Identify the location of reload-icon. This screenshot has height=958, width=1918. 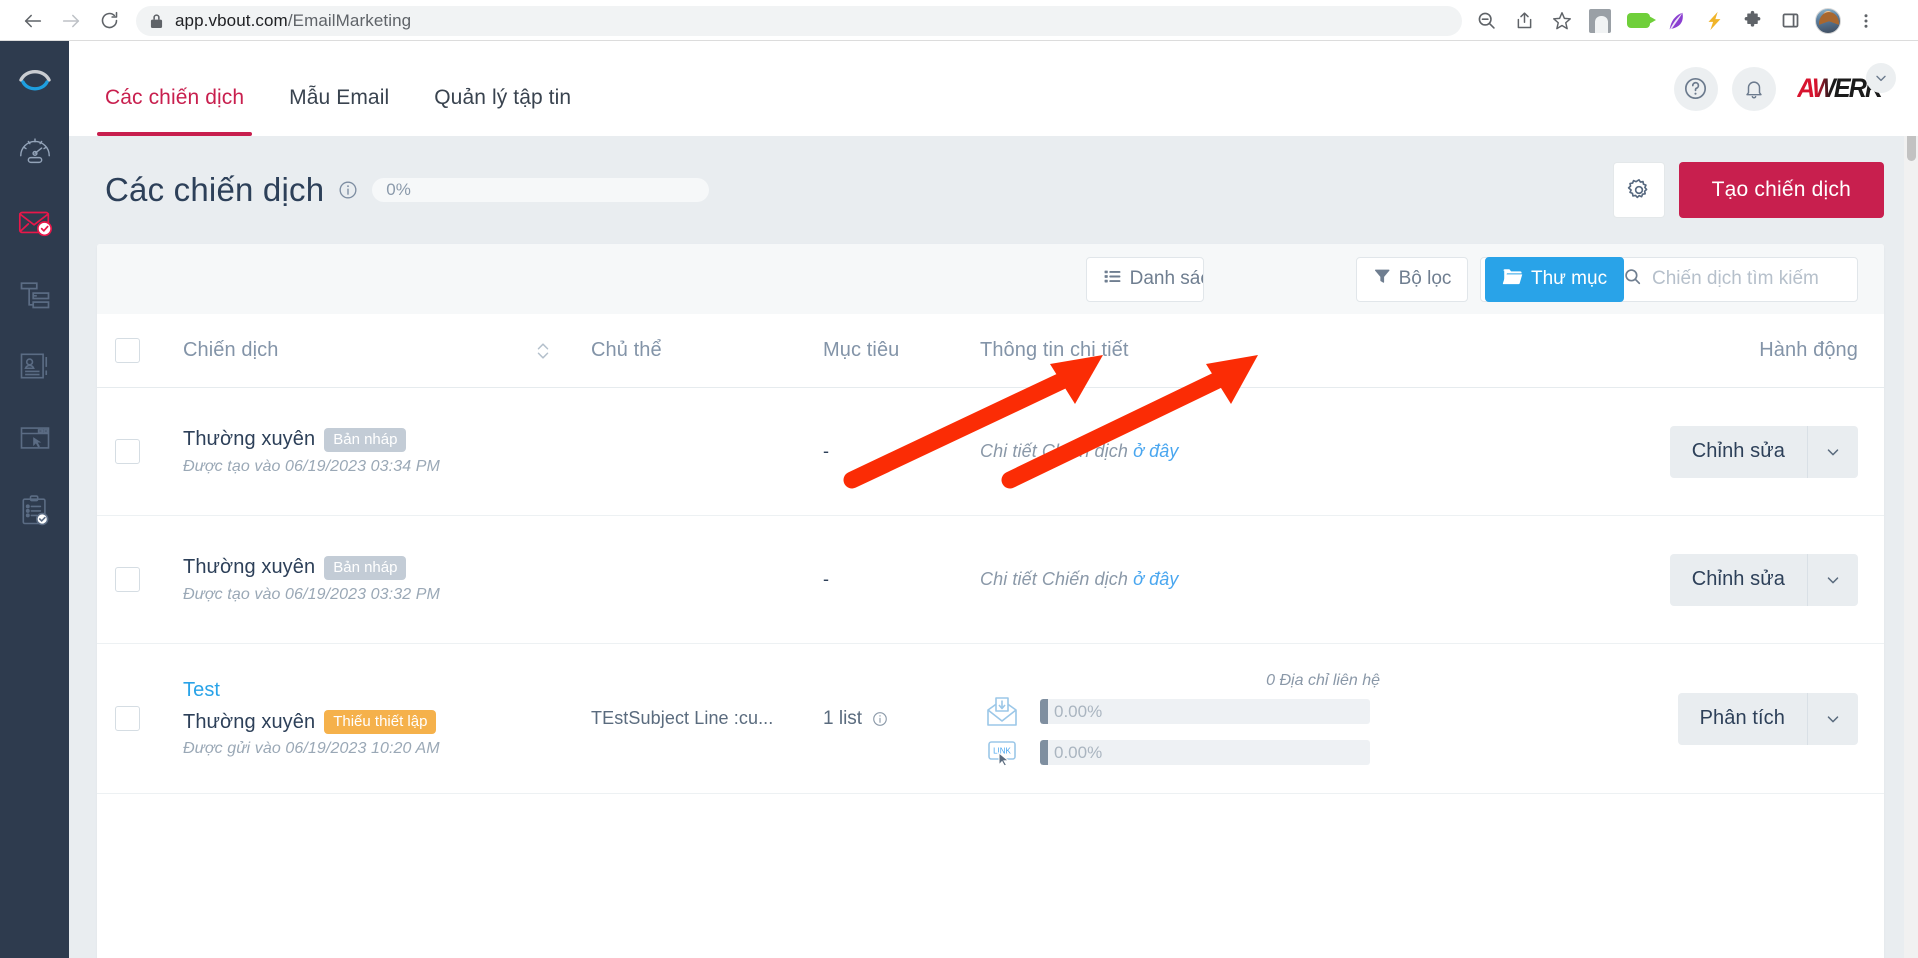
(109, 21).